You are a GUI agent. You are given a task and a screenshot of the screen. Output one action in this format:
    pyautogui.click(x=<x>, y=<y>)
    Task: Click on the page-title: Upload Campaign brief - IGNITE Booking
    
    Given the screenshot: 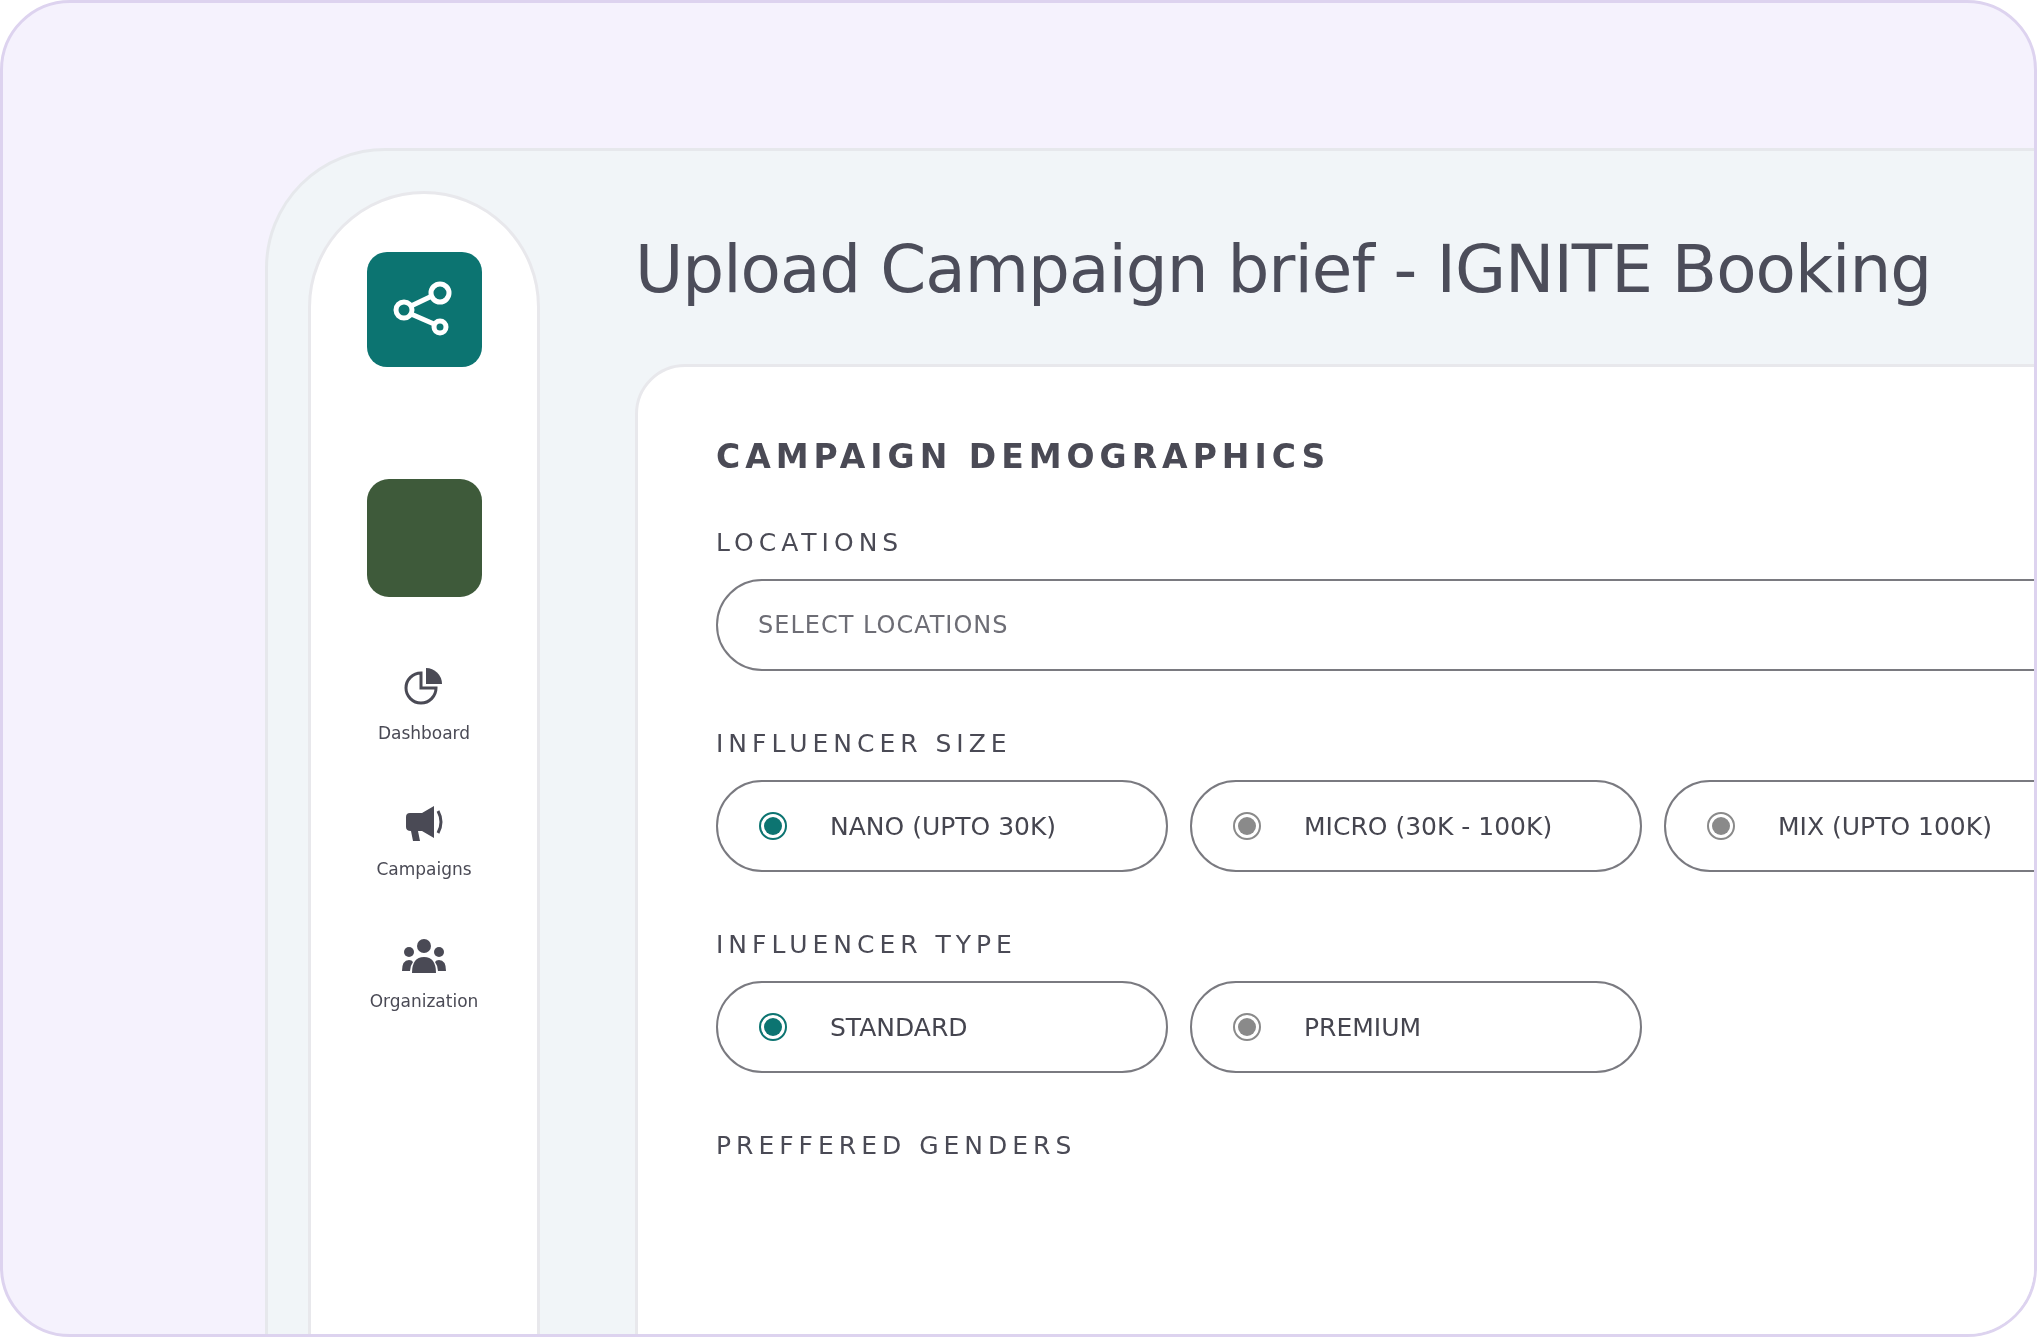 What is the action you would take?
    pyautogui.click(x=1284, y=269)
    